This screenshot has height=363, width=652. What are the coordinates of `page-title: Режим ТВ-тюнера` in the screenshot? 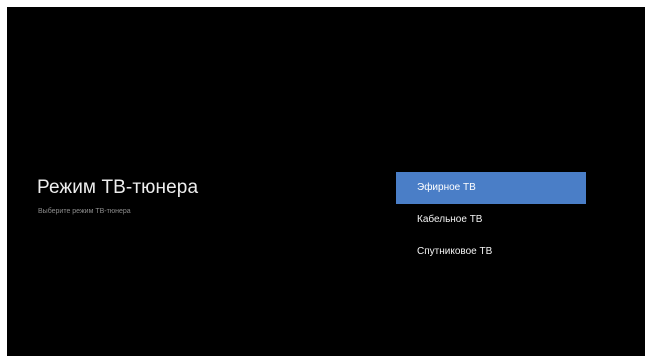 It's located at (118, 187).